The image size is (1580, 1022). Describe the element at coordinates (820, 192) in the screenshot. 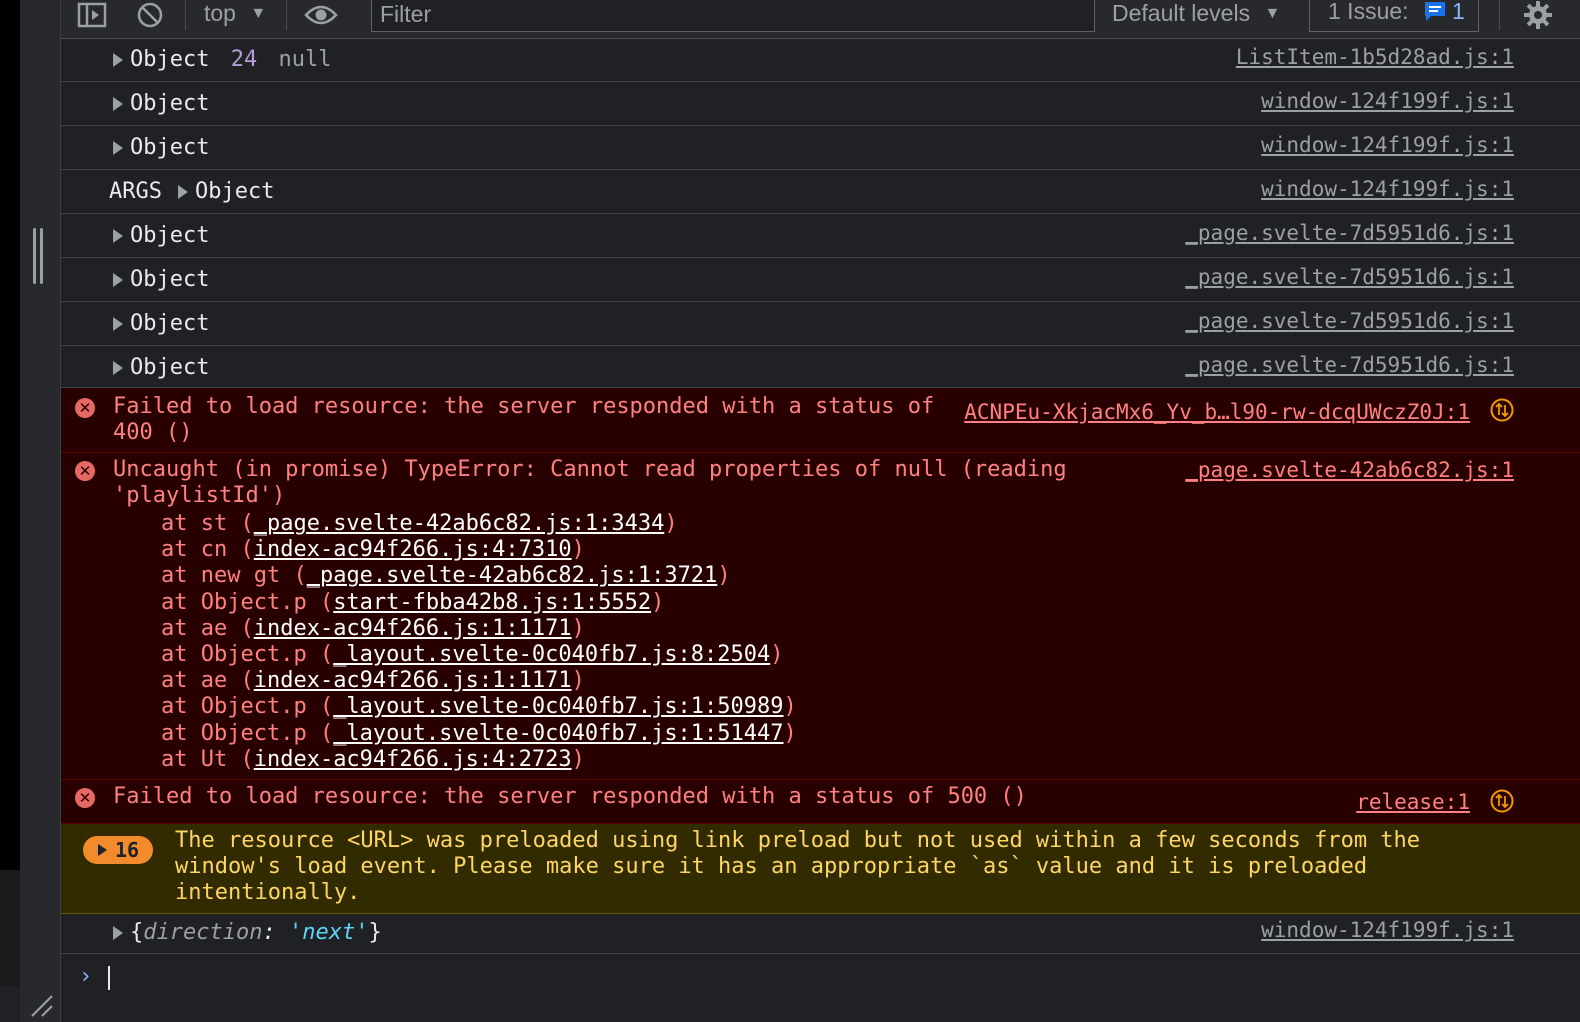

I see `log-row: ARGS Object window-124f199f.js:1` at that location.